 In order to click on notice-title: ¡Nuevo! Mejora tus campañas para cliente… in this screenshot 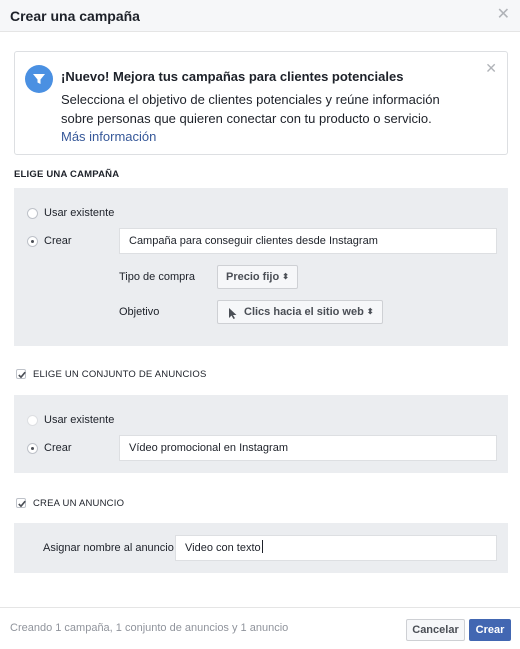, I will do `click(232, 76)`.